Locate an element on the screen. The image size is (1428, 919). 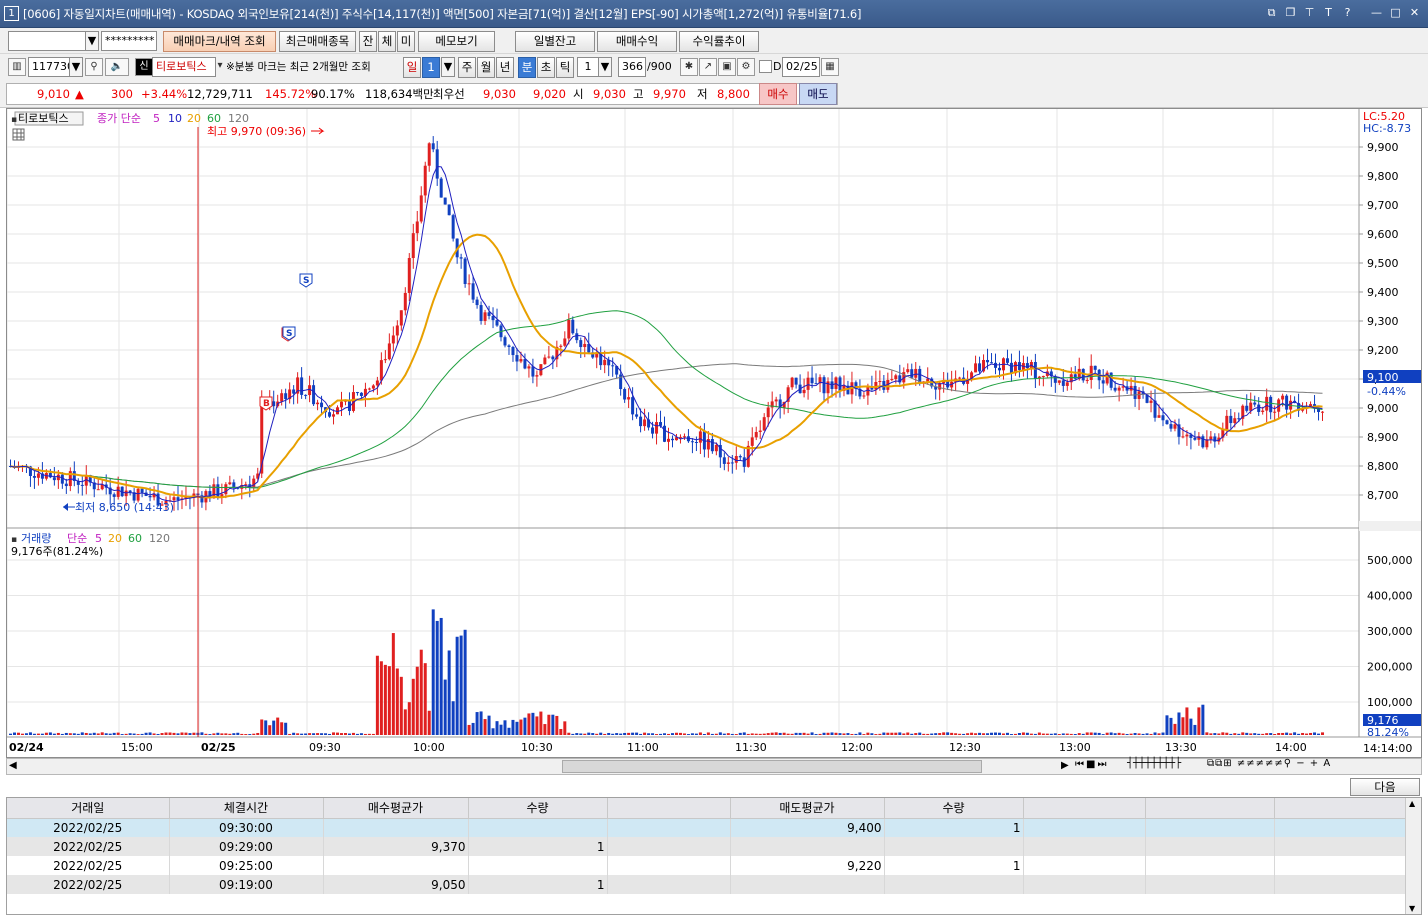
tab-balance: 잔 is located at coordinates (368, 41).